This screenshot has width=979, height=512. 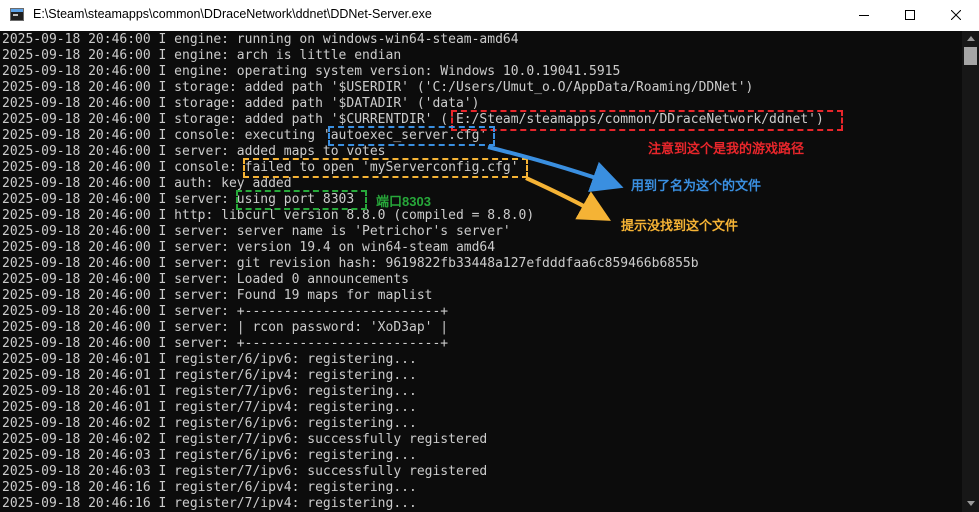 I want to click on close-button, so click(x=956, y=15).